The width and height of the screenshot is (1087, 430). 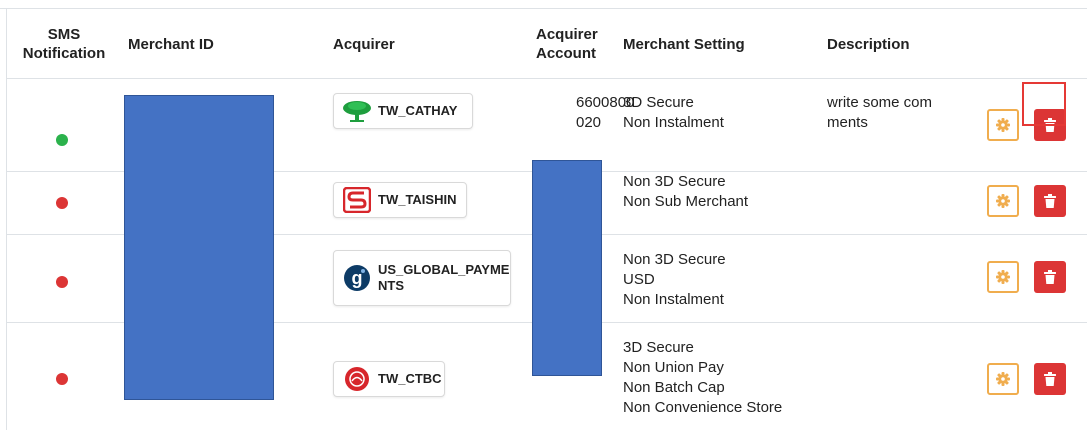 What do you see at coordinates (567, 268) in the screenshot?
I see `acquirer-account-redaction` at bounding box center [567, 268].